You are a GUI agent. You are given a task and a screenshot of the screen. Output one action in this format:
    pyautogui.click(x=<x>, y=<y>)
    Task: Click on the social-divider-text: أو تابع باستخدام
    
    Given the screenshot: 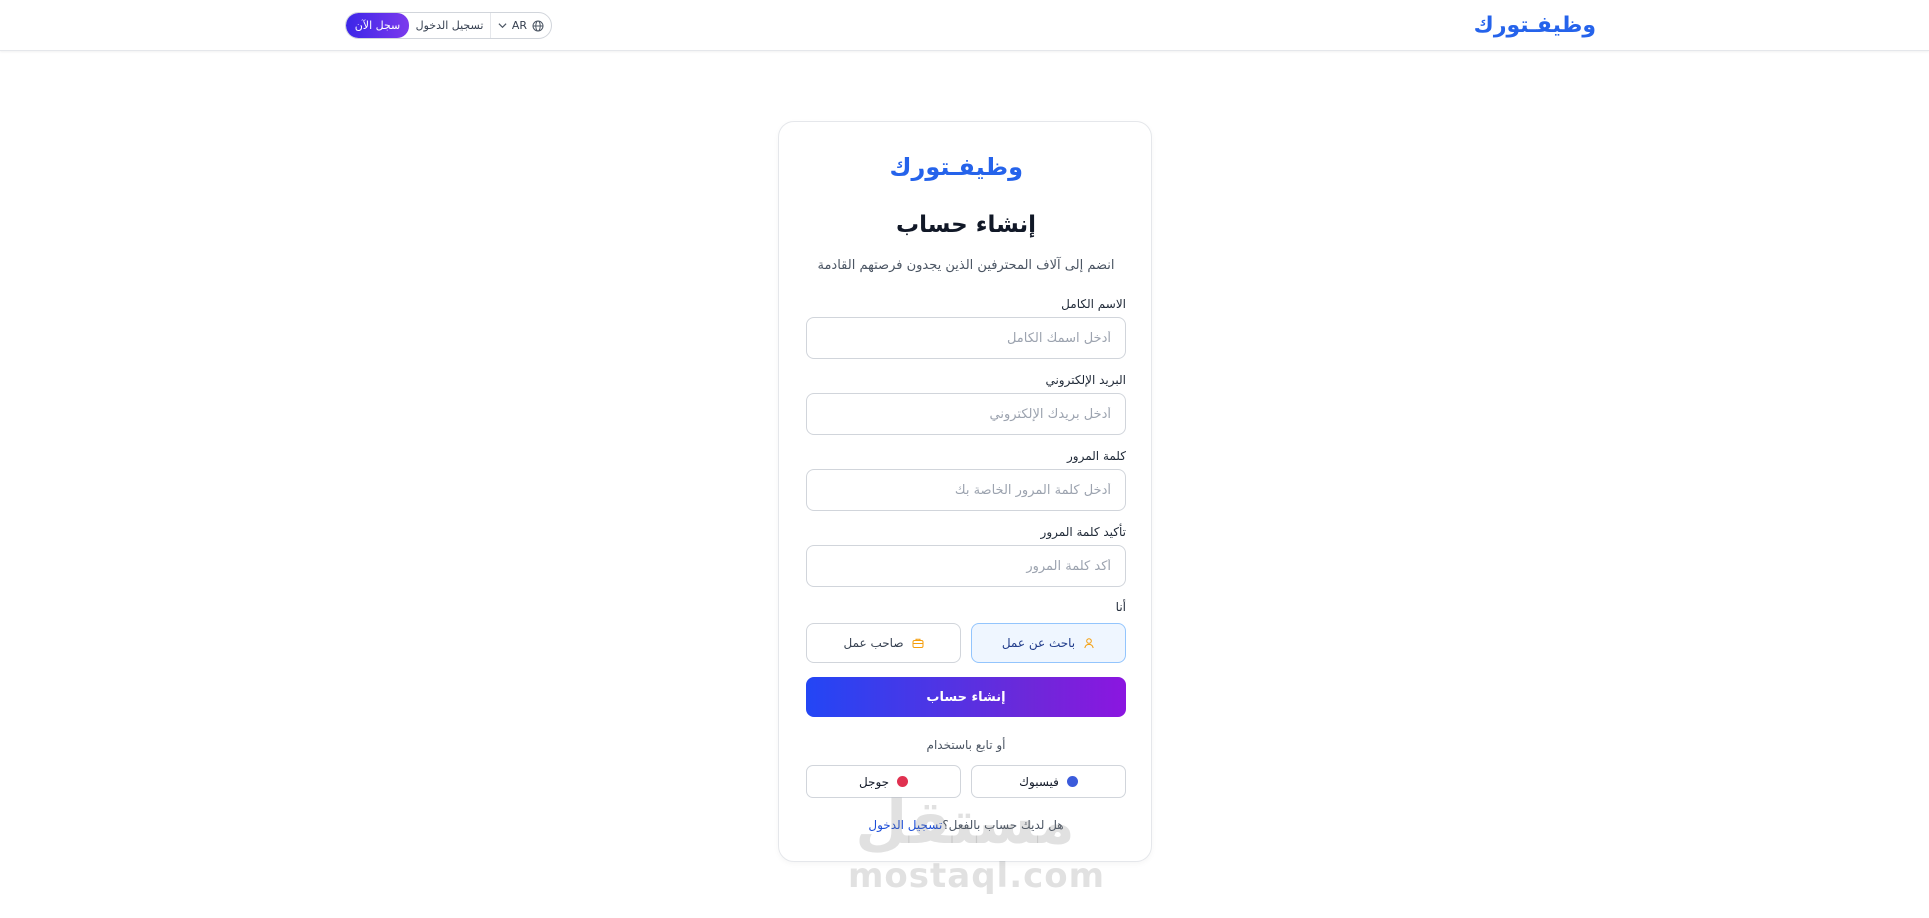 What is the action you would take?
    pyautogui.click(x=966, y=745)
    